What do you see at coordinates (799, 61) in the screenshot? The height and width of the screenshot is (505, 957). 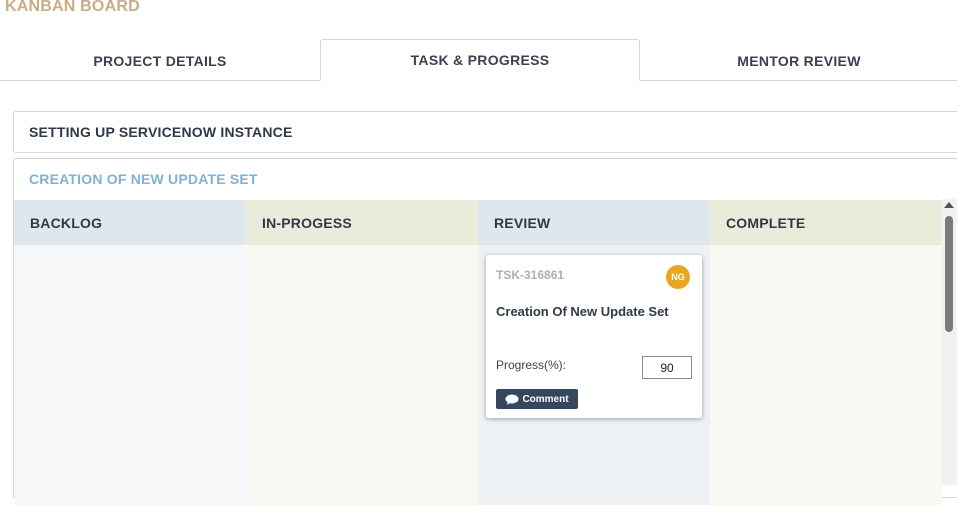 I see `tab-mentor-review: MENTOR REVIEW` at bounding box center [799, 61].